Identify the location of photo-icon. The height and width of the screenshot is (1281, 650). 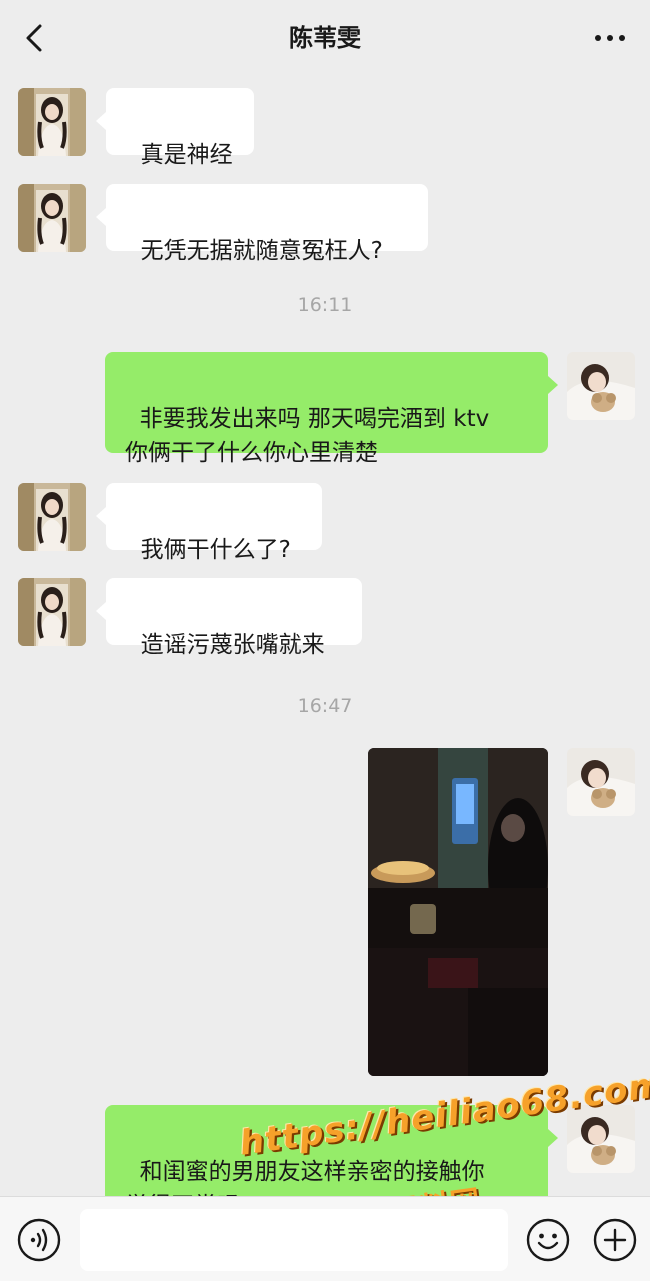
(458, 912).